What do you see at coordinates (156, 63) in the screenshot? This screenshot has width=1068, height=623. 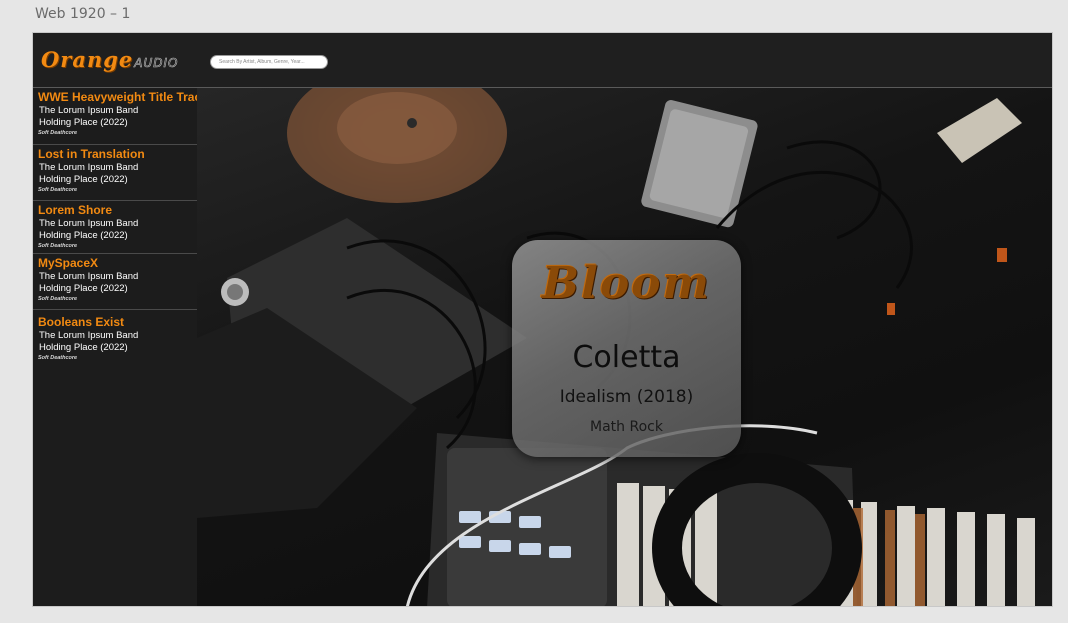 I see `logo-sub-text: AUDIO` at bounding box center [156, 63].